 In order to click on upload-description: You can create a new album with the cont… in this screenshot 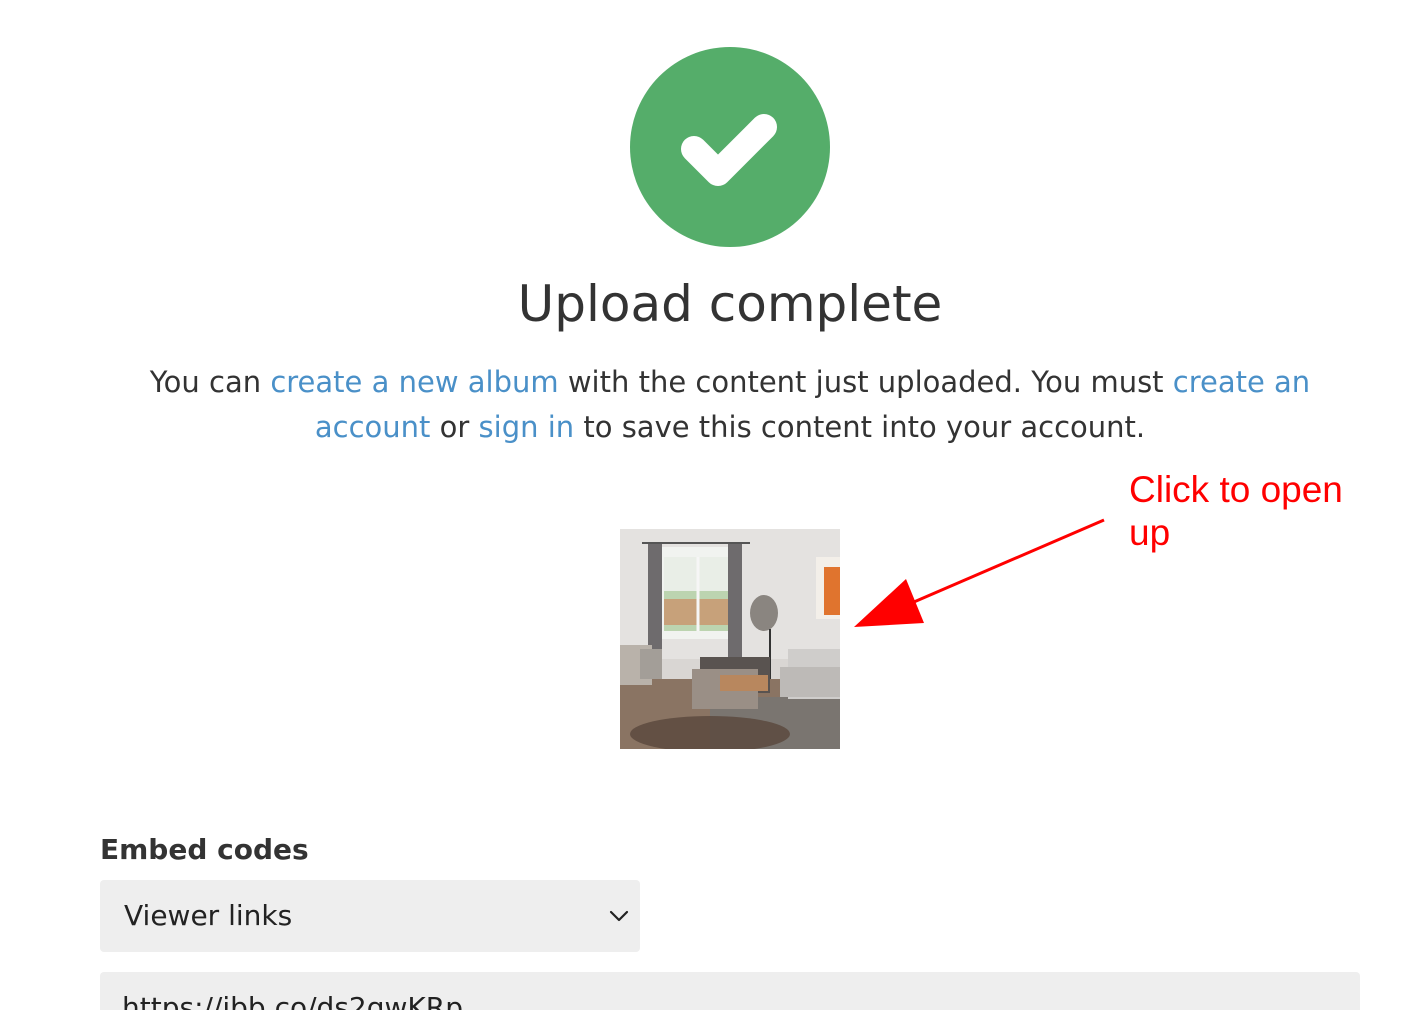, I will do `click(730, 405)`.